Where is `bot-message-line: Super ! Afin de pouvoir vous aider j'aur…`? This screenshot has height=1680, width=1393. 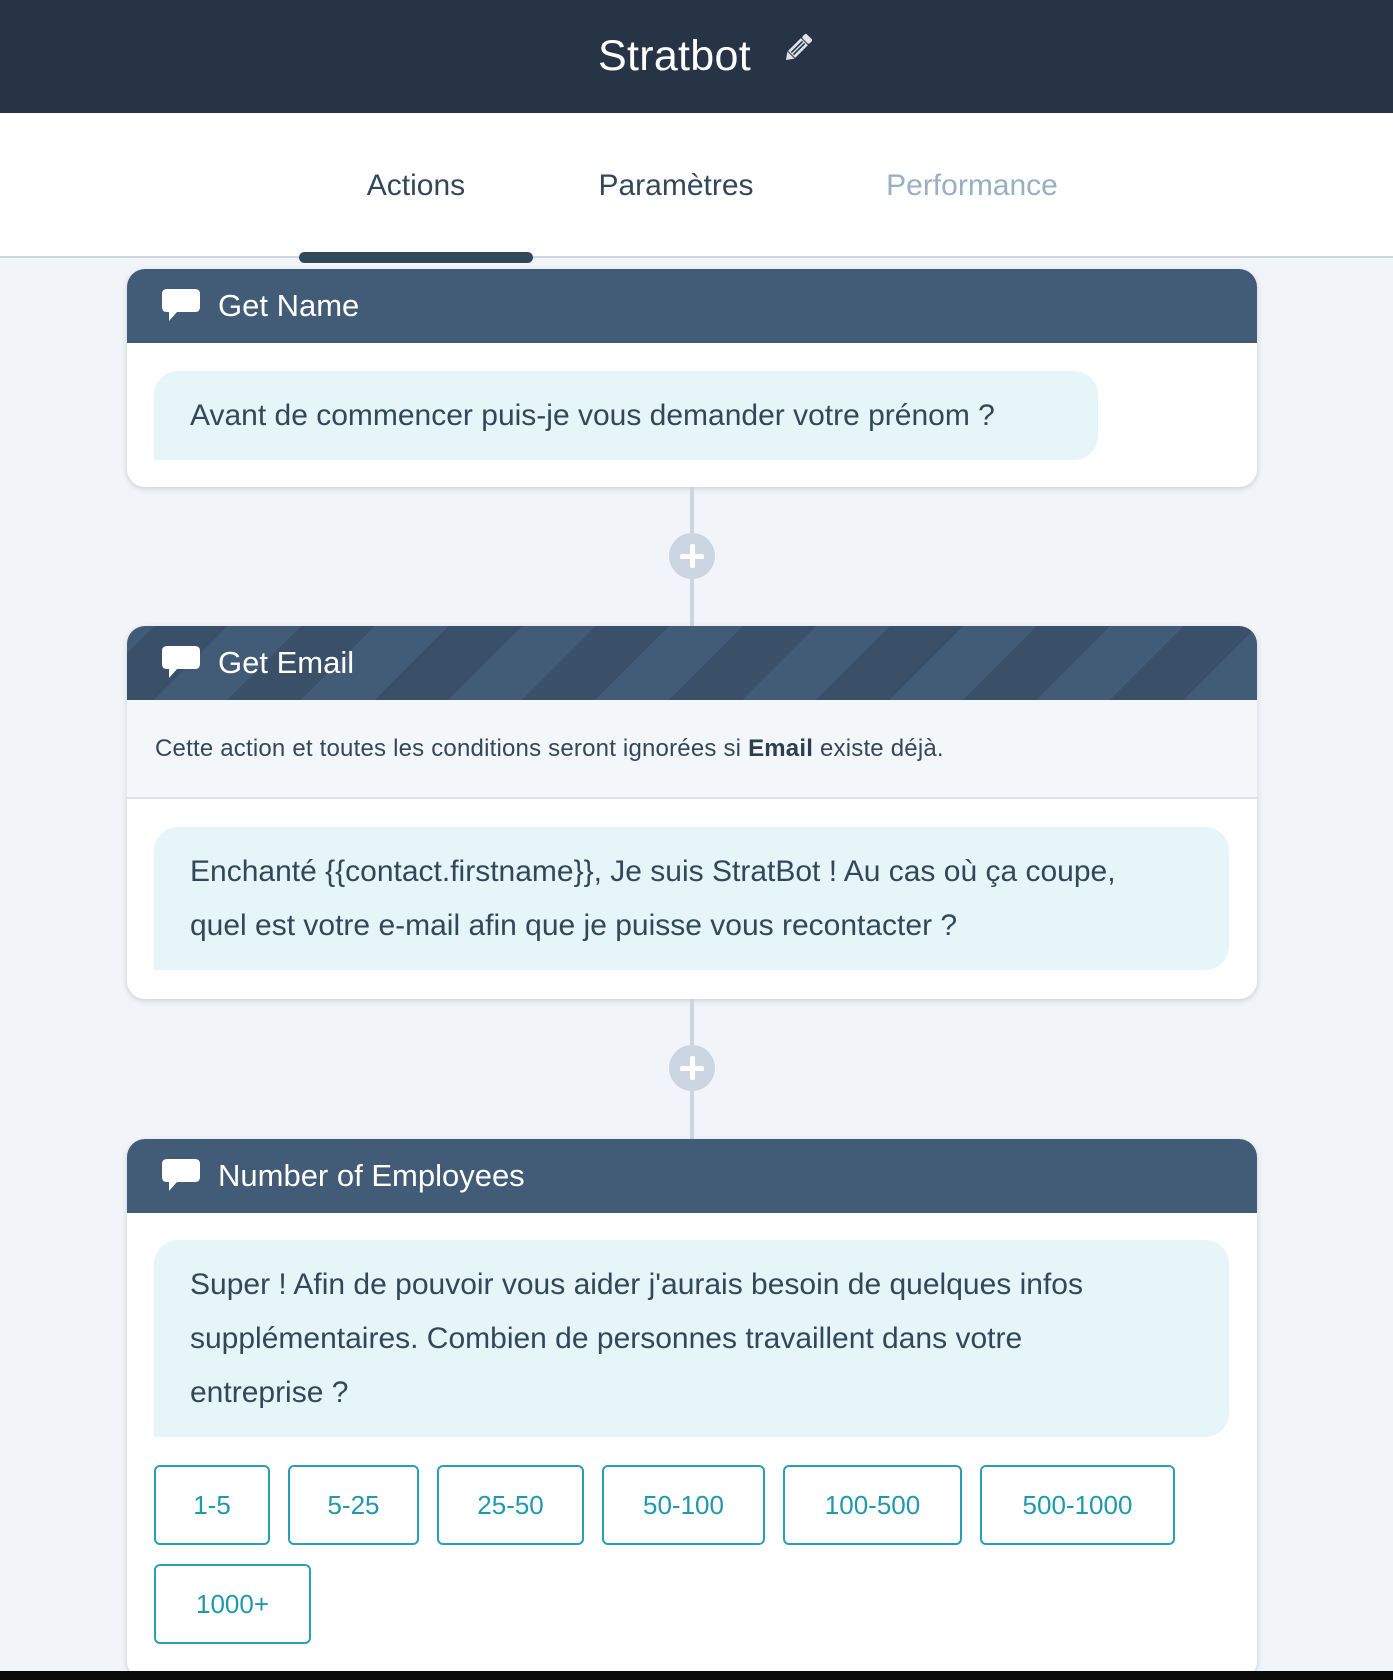 bot-message-line: Super ! Afin de pouvoir vous aider j'aur… is located at coordinates (636, 1284).